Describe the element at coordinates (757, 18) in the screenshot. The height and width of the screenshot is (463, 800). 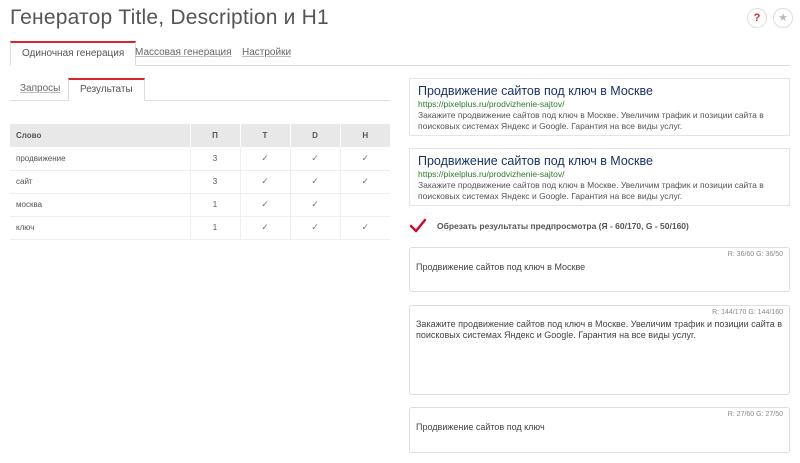
I see `help-button: ?` at that location.